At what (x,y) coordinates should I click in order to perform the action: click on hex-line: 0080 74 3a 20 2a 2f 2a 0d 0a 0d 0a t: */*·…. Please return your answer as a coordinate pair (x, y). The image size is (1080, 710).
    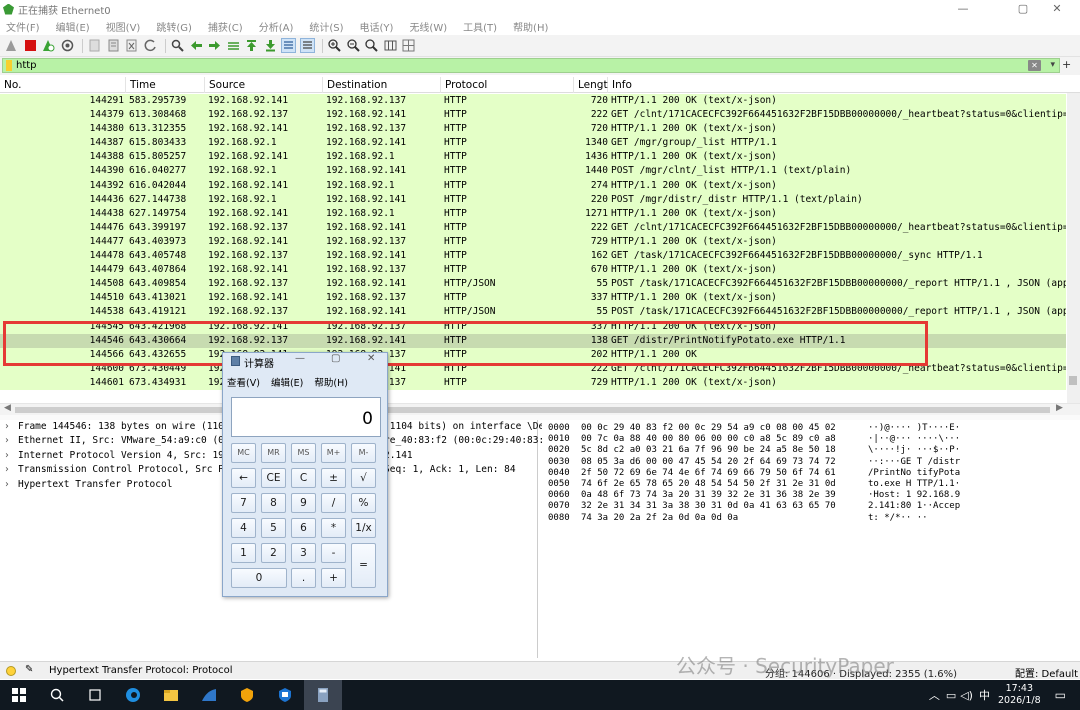
    Looking at the image, I should click on (811, 518).